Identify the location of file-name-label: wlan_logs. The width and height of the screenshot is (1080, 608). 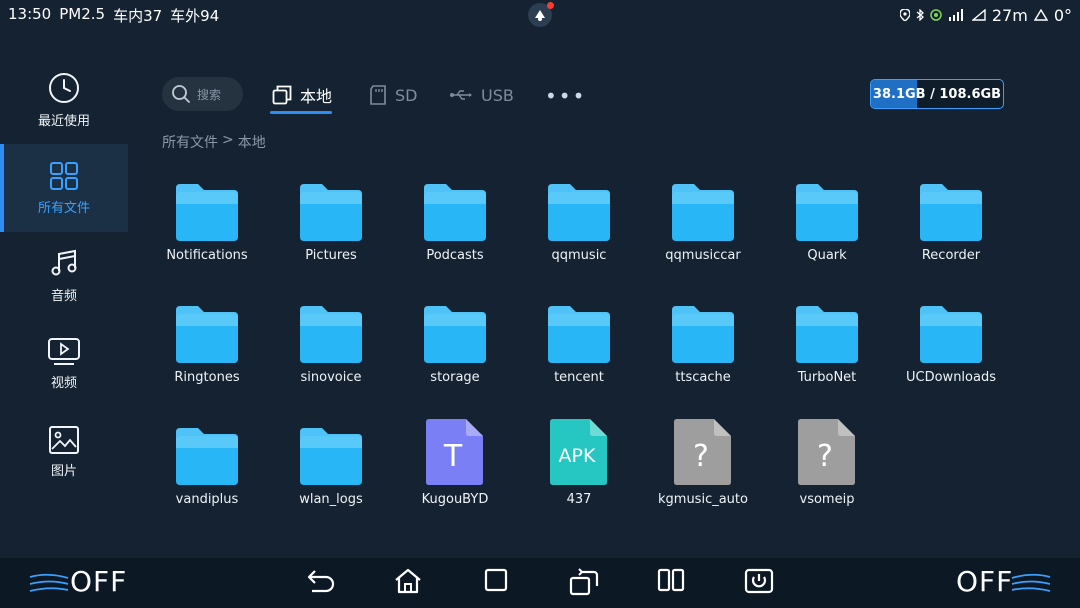
(331, 499).